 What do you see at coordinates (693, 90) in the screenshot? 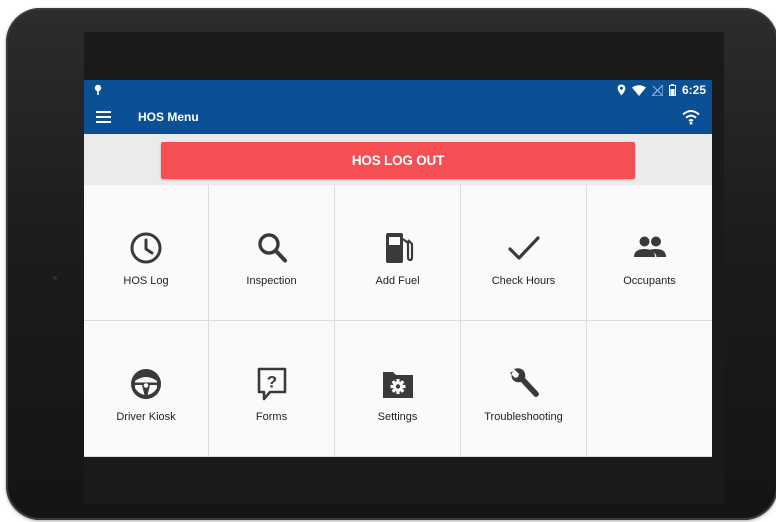
I see `status-time: 6:25` at bounding box center [693, 90].